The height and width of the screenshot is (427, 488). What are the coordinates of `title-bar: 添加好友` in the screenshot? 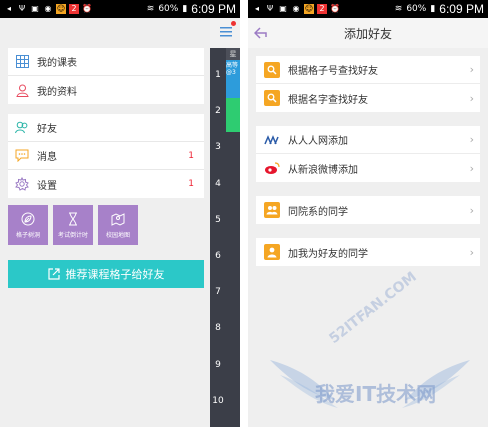 It's located at (368, 33).